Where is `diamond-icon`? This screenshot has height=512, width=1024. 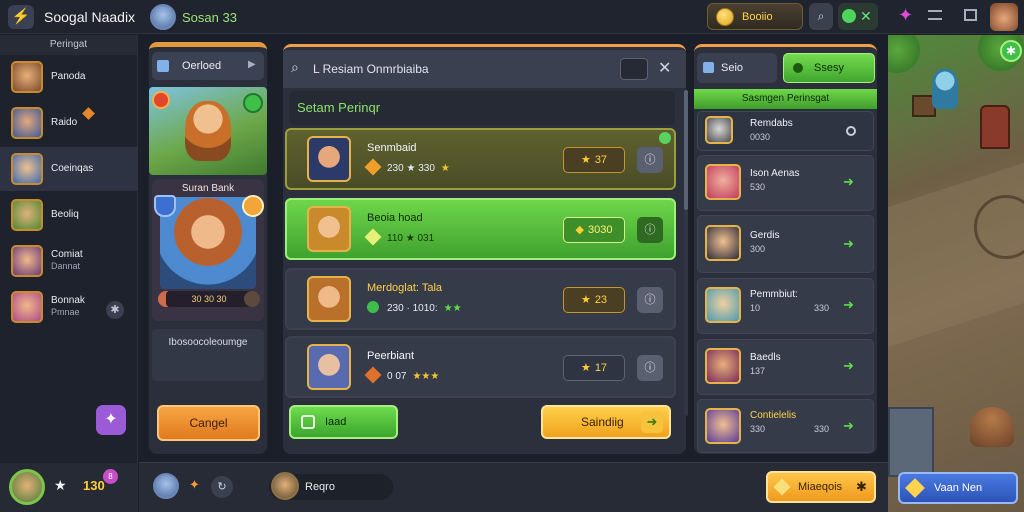
diamond-icon is located at coordinates (915, 488).